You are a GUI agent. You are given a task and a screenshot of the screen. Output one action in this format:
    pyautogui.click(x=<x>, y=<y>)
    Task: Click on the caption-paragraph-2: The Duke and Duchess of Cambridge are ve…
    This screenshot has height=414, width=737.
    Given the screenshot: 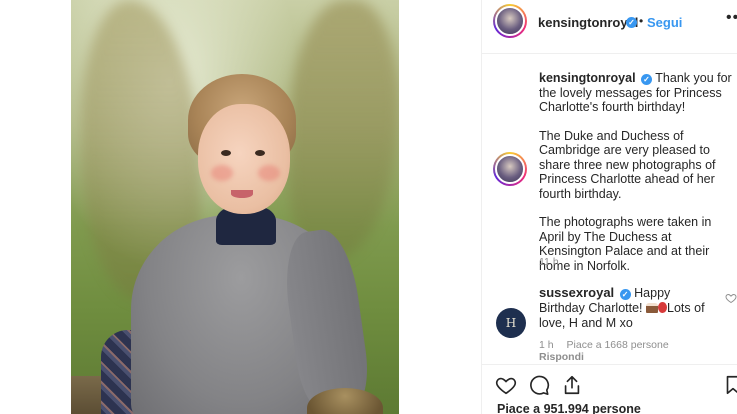 What is the action you would take?
    pyautogui.click(x=627, y=164)
    